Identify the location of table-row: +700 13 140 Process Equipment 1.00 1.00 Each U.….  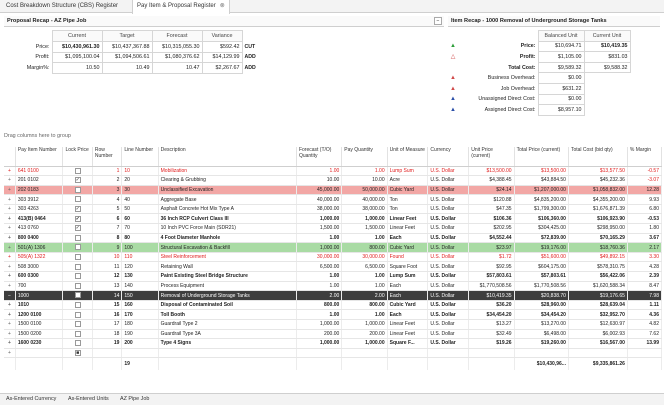
(333, 286).